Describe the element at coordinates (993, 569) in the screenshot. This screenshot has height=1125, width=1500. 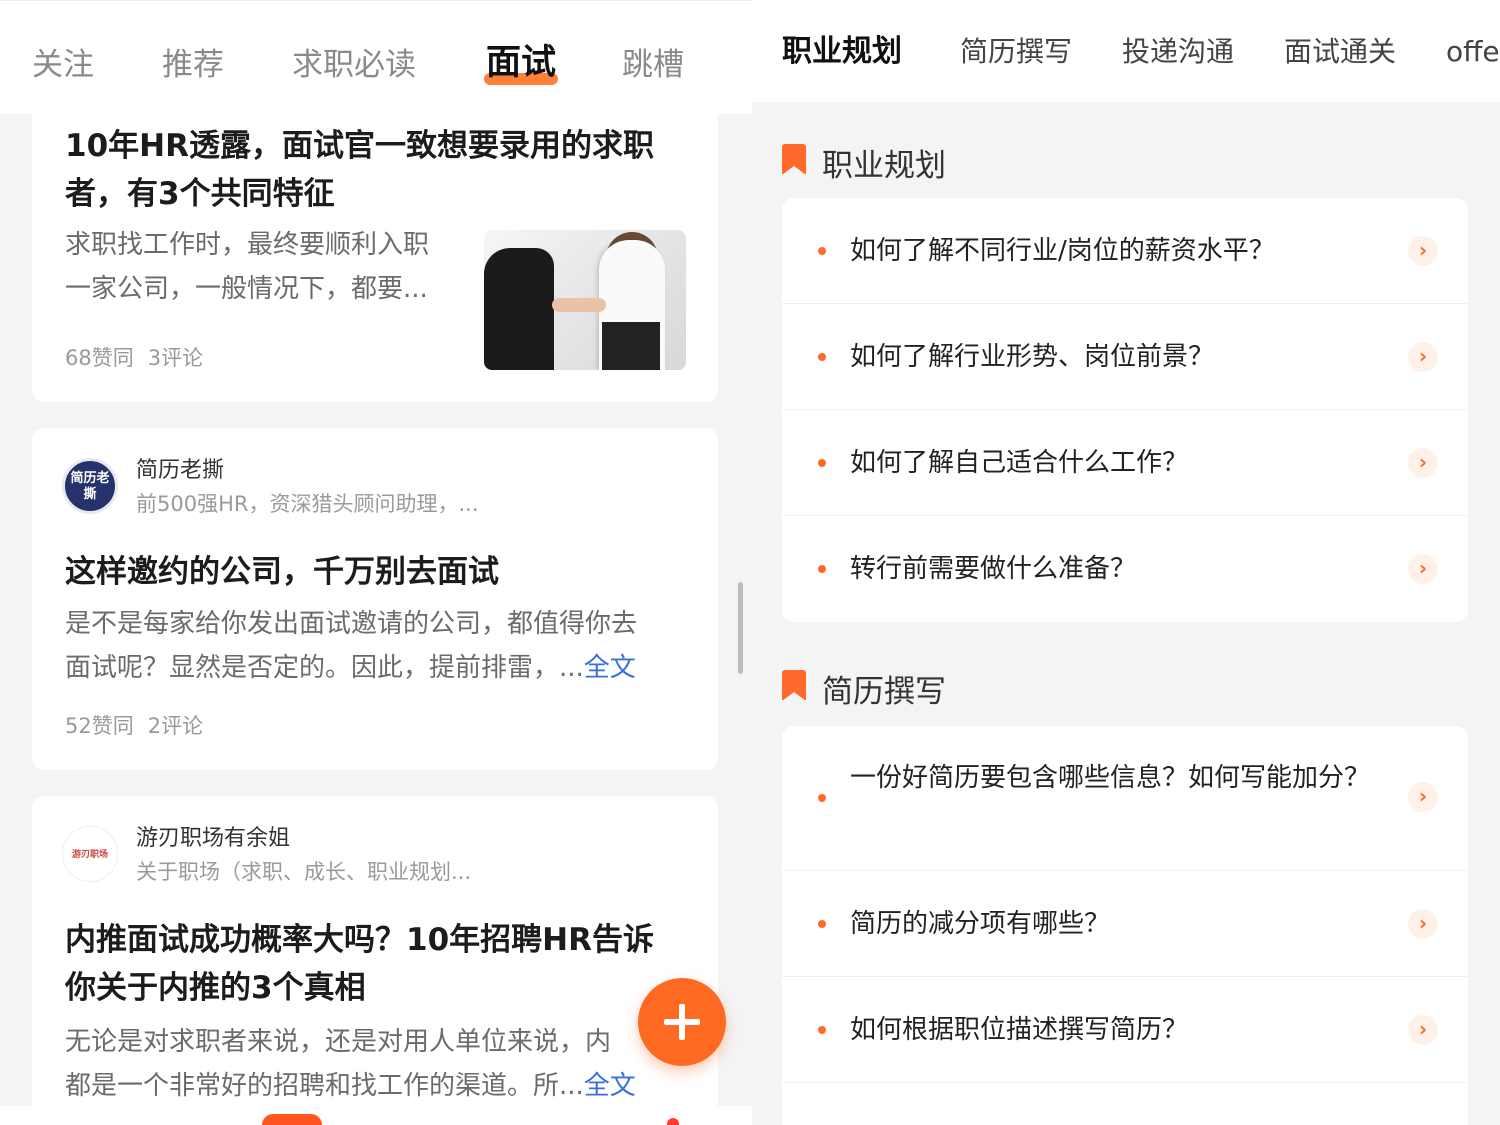
I see `question-text: 转行前需要做什么准备？` at that location.